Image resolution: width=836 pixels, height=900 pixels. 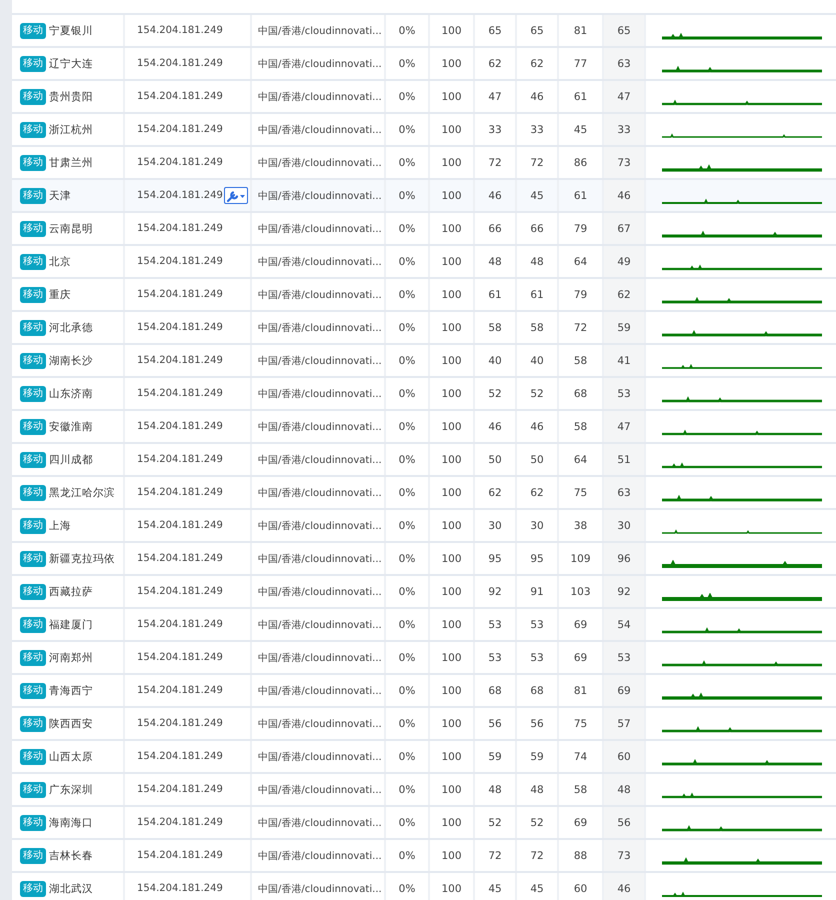 I want to click on table-cell: 59, so click(x=496, y=756).